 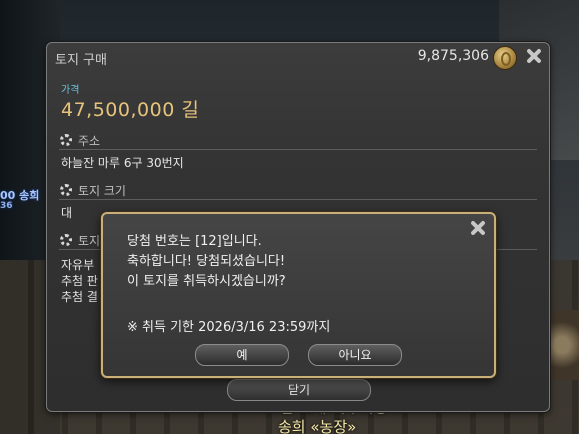 I want to click on dialog-line: 축하합니다! 당첨되셨습니다!, so click(x=206, y=261).